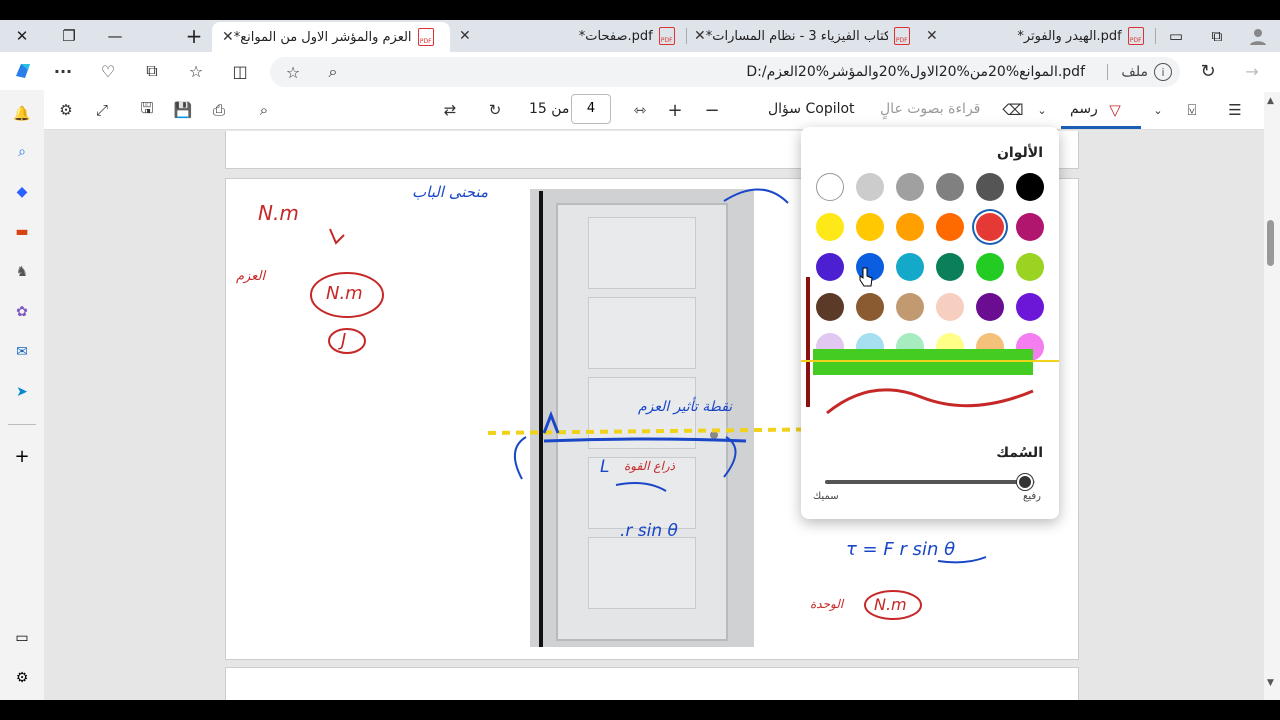  Describe the element at coordinates (640, 110) in the screenshot. I see `fit-width-icon: ⇿` at that location.